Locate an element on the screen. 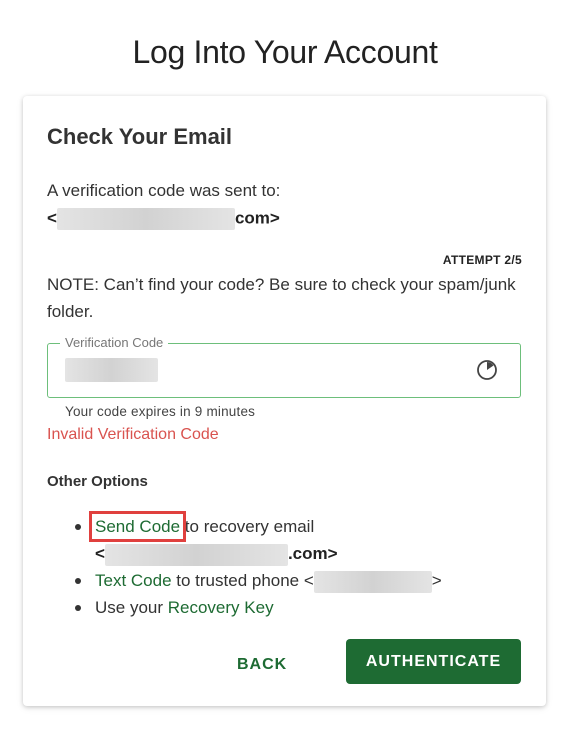  option-text-code: Text Code to trusted phone < > is located at coordinates (254, 580).